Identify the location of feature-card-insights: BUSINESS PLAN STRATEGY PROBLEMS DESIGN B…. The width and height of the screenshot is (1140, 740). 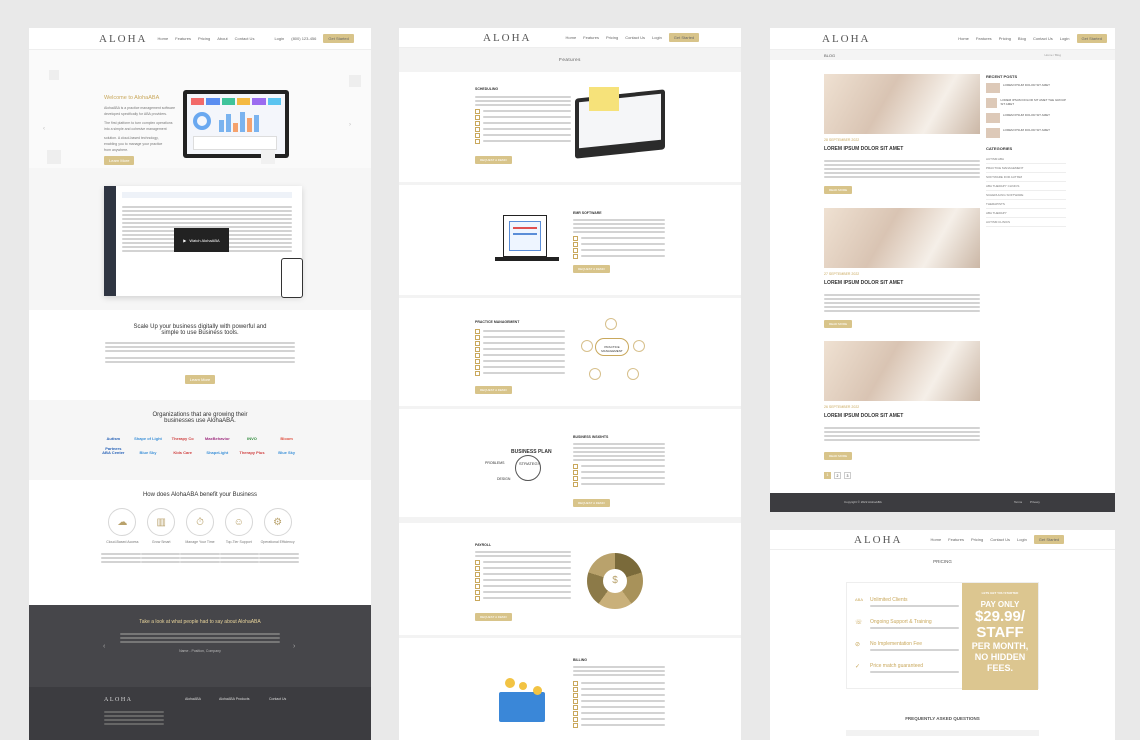
(570, 463).